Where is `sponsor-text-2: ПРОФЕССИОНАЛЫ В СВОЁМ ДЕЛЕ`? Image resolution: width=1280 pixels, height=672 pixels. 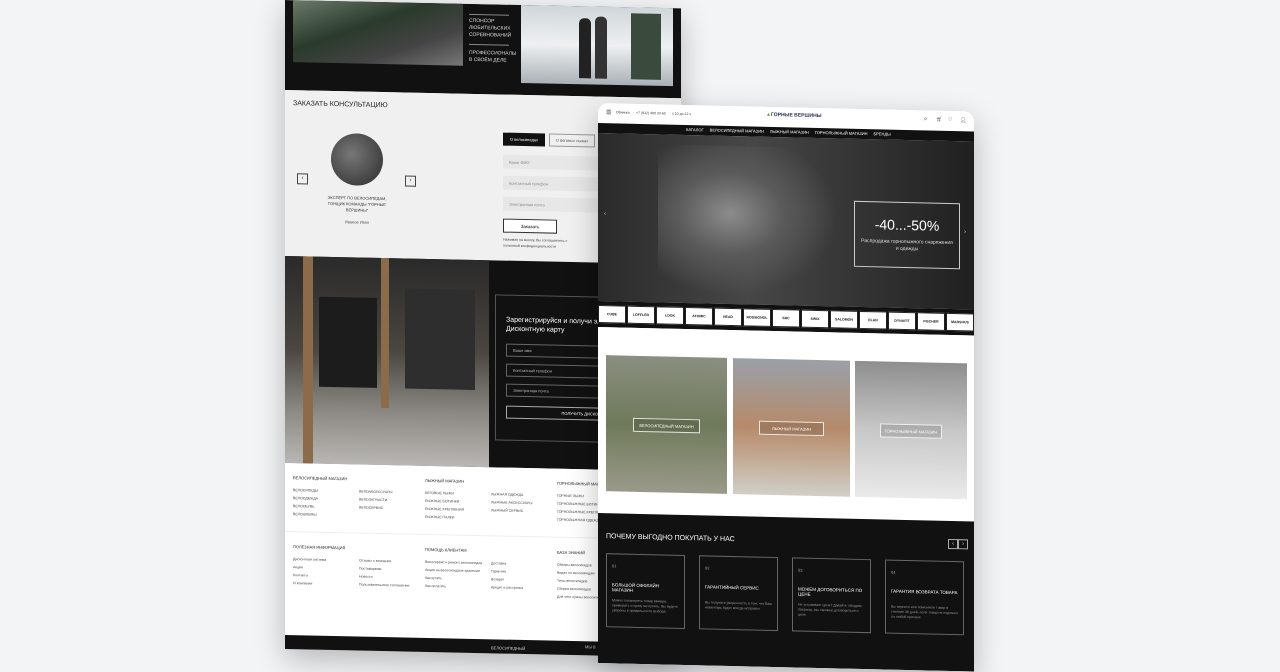
sponsor-text-2: ПРОФЕССИОНАЛЫ В СВОЁМ ДЕЛЕ is located at coordinates (493, 56).